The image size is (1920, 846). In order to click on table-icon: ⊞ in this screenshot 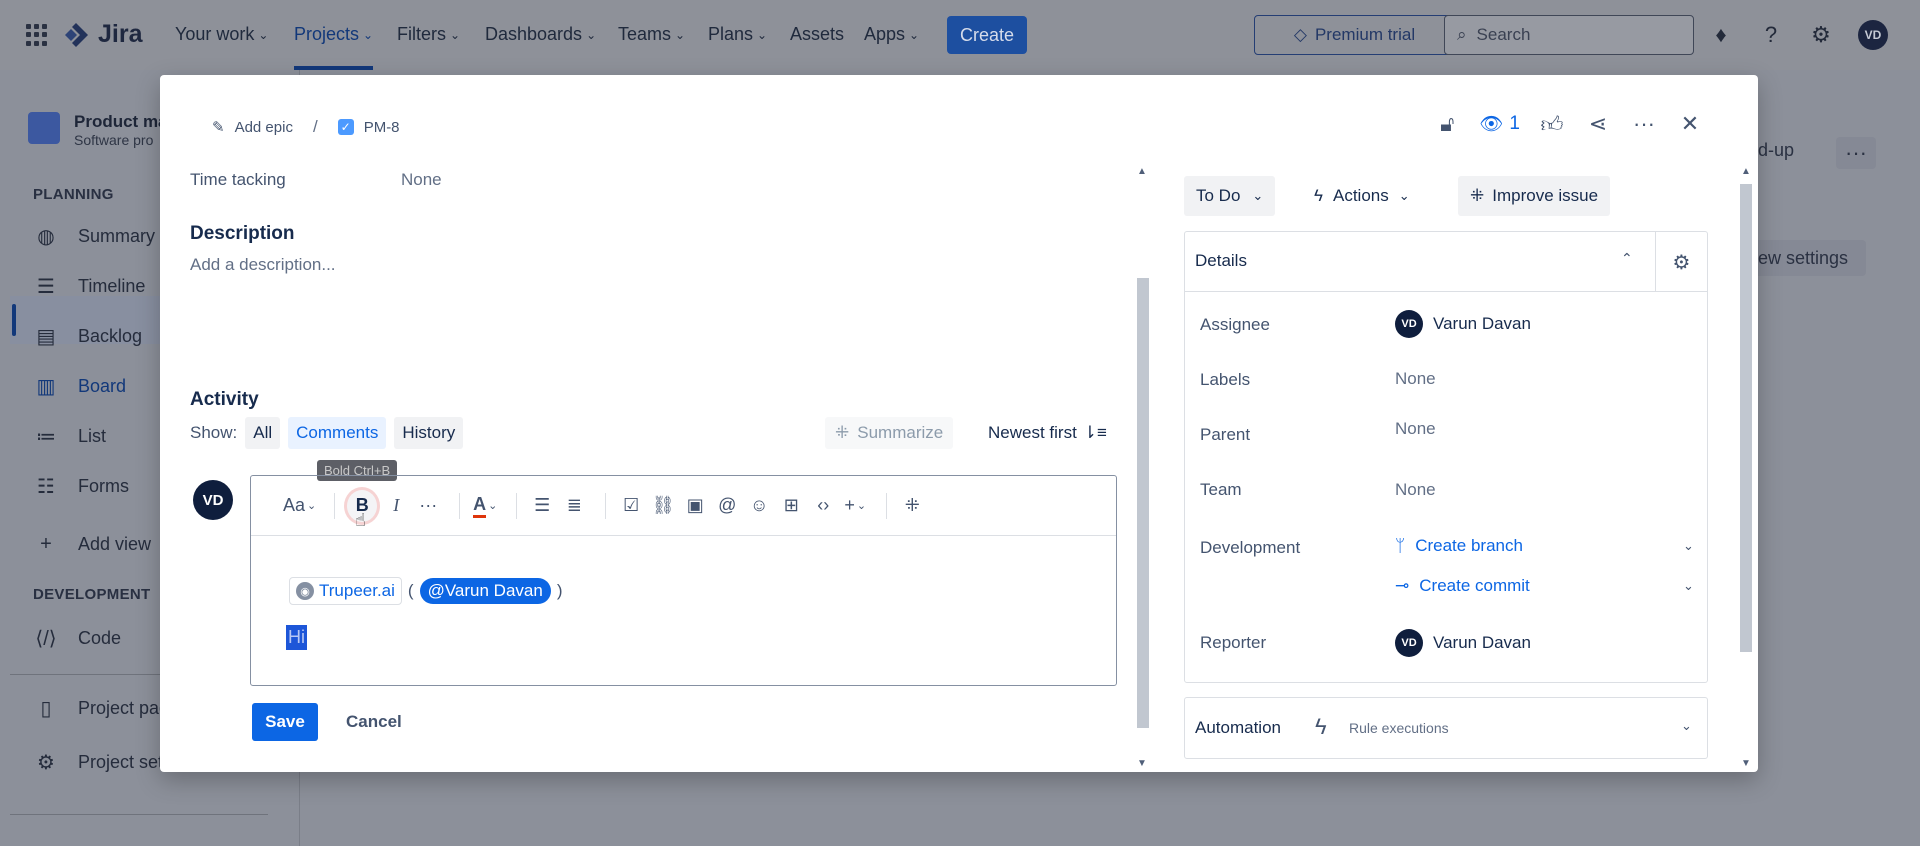, I will do `click(791, 506)`.